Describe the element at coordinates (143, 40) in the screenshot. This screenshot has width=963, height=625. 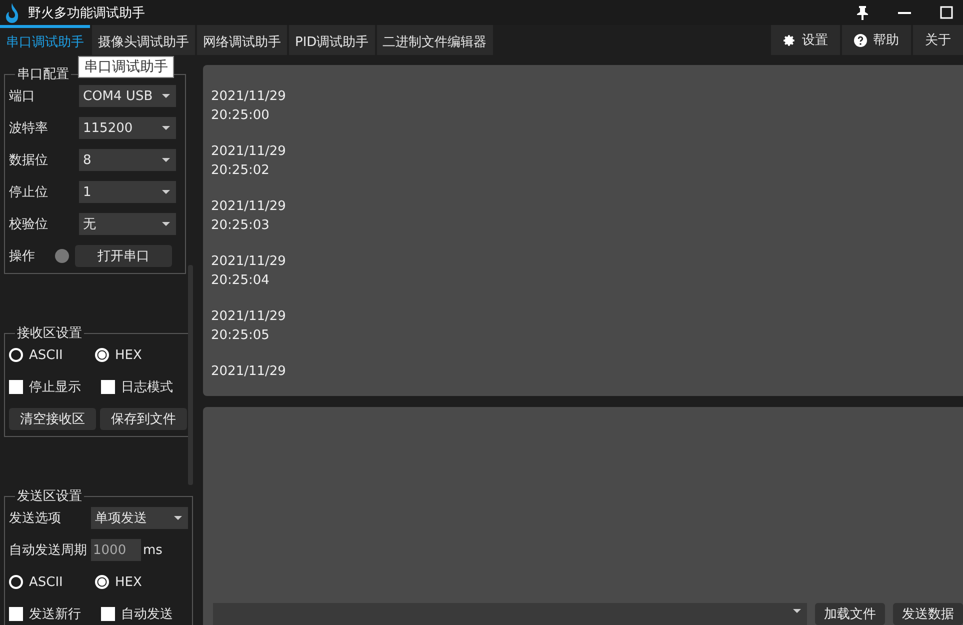
I see `tab: 摄像头调试助手` at that location.